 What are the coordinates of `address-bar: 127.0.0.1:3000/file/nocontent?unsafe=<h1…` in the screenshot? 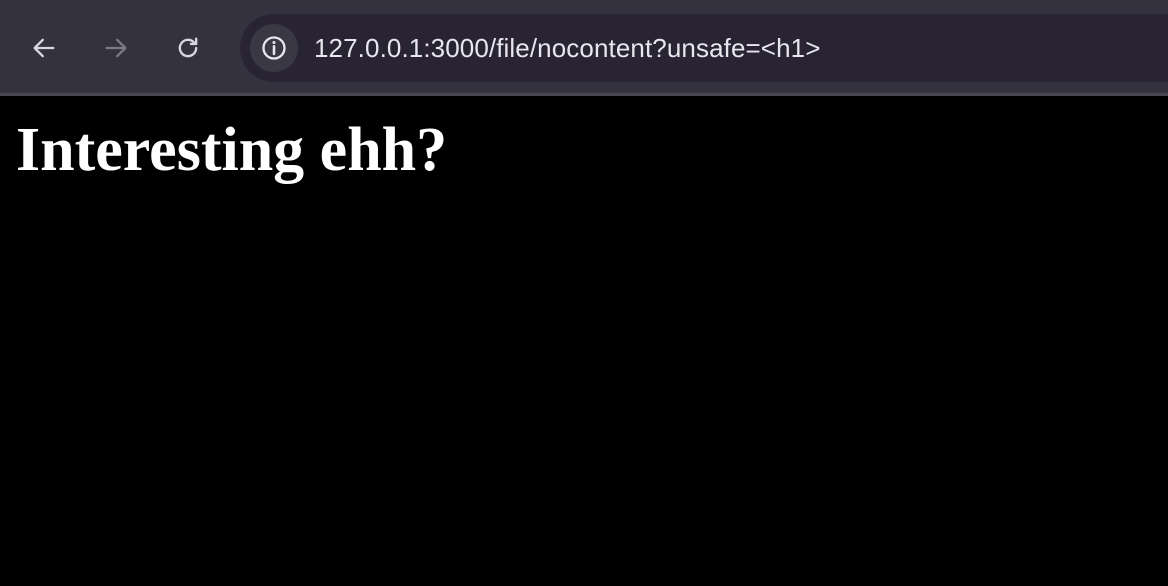 It's located at (704, 48).